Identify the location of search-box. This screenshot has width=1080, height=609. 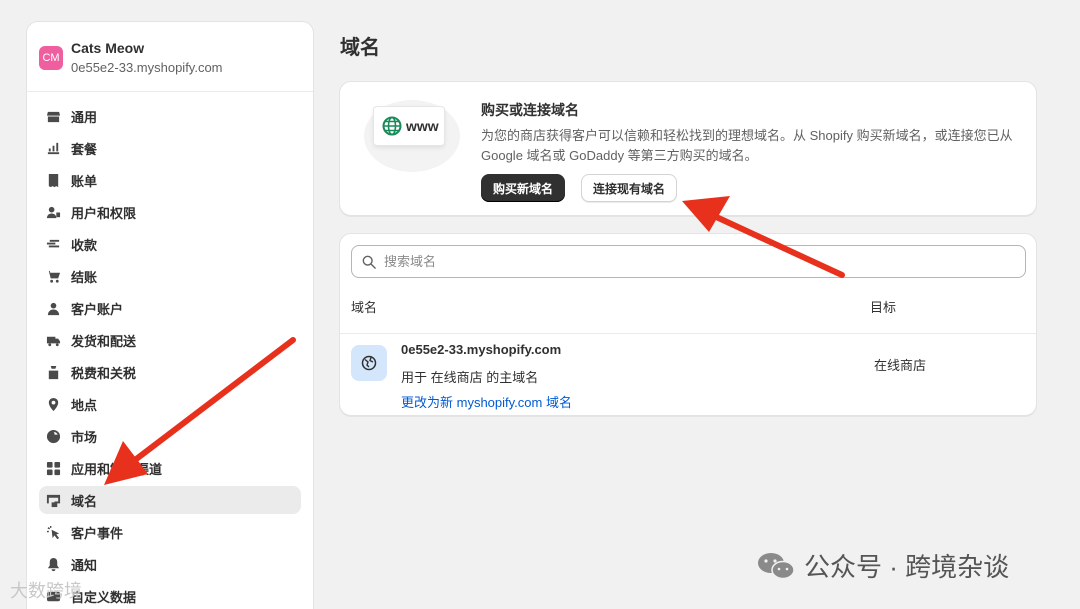
(688, 261).